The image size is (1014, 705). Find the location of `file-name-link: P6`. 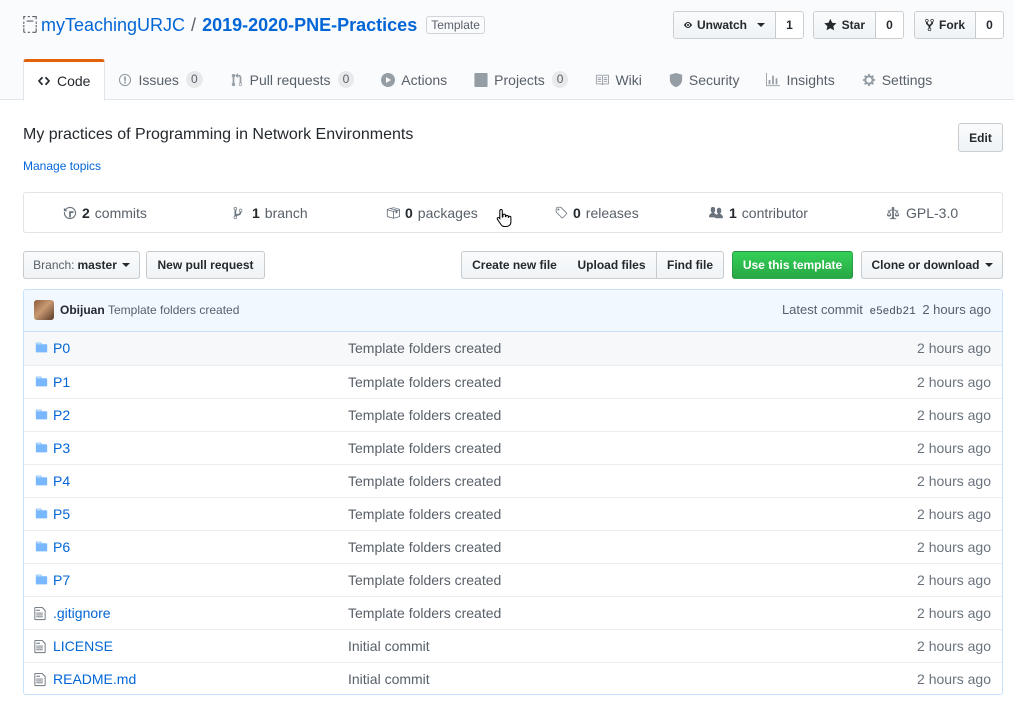

file-name-link: P6 is located at coordinates (61, 547).